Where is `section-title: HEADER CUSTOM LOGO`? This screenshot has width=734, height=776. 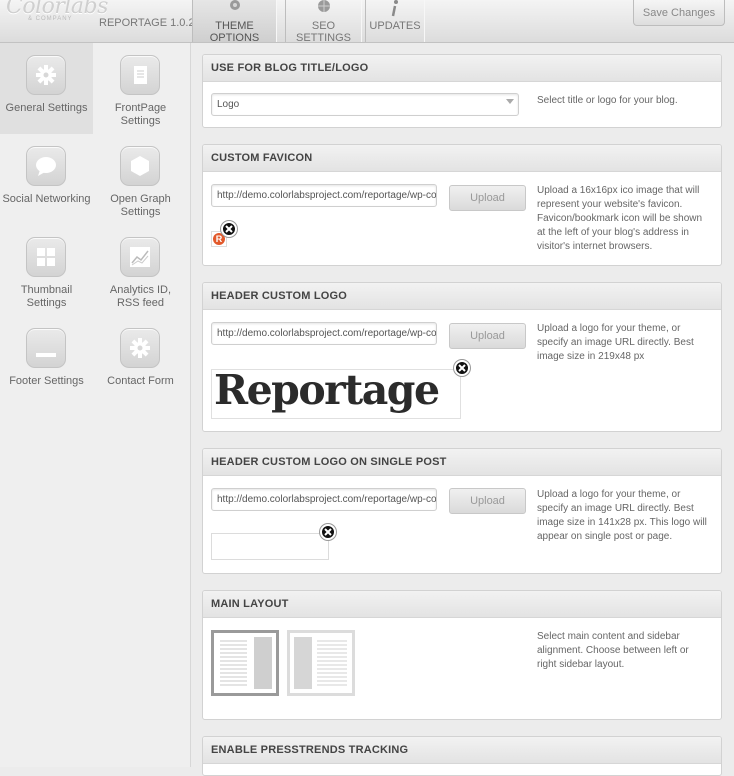 section-title: HEADER CUSTOM LOGO is located at coordinates (462, 296).